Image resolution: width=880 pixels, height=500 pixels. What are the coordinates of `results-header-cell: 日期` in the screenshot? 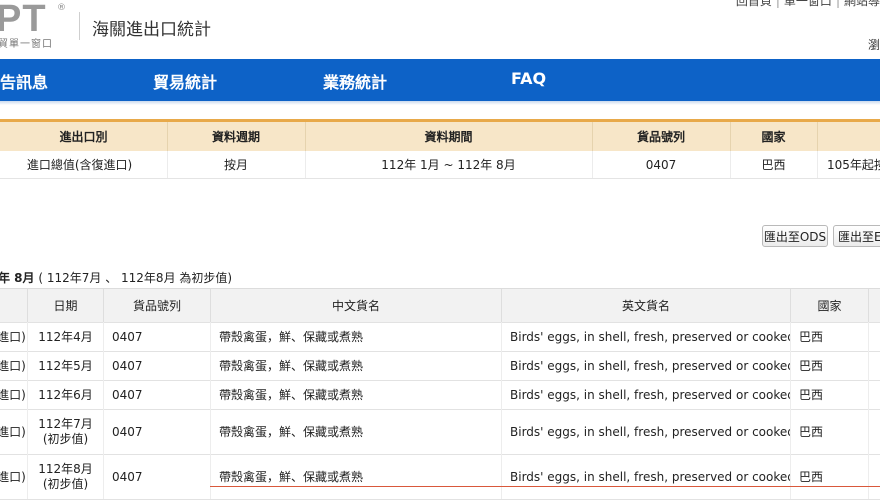 It's located at (66, 305).